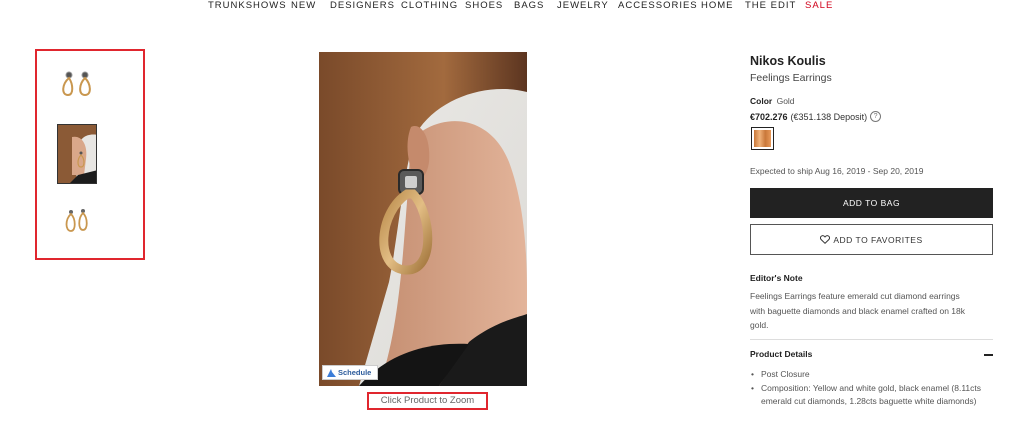  What do you see at coordinates (484, 5) in the screenshot?
I see `nav-item-shoes: SHOES` at bounding box center [484, 5].